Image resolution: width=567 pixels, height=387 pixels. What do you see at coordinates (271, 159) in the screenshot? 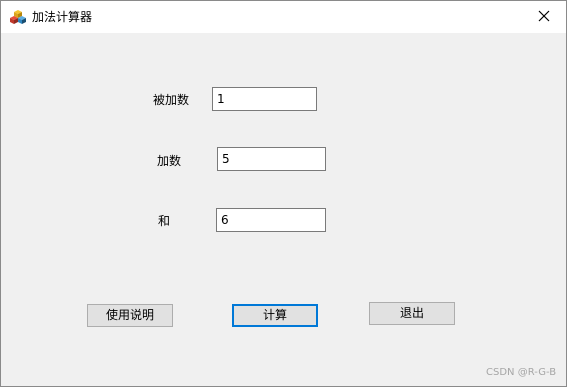
I see `addend2-input` at bounding box center [271, 159].